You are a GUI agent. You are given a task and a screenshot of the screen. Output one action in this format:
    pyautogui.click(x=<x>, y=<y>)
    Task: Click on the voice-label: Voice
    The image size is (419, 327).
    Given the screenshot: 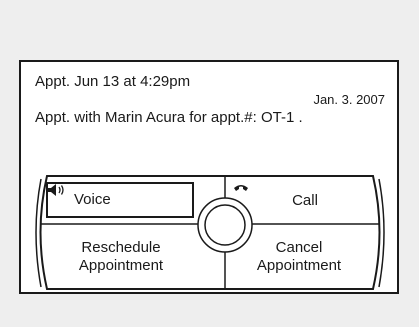 What is the action you would take?
    pyautogui.click(x=92, y=199)
    